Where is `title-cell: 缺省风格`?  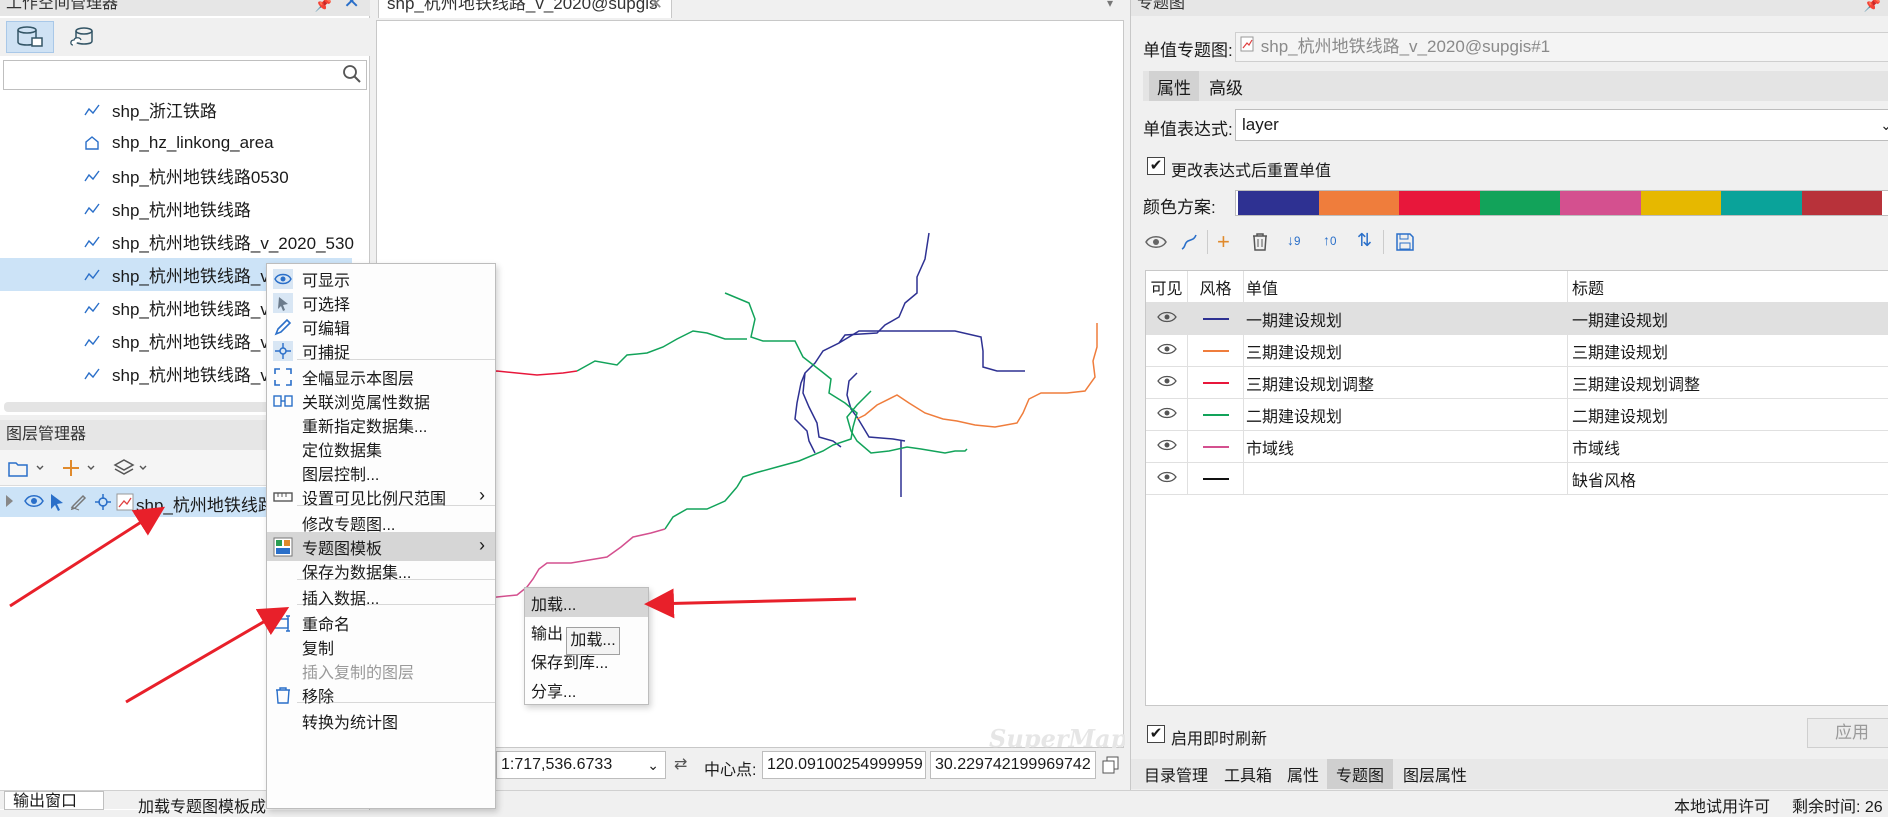 title-cell: 缺省风格 is located at coordinates (1728, 479).